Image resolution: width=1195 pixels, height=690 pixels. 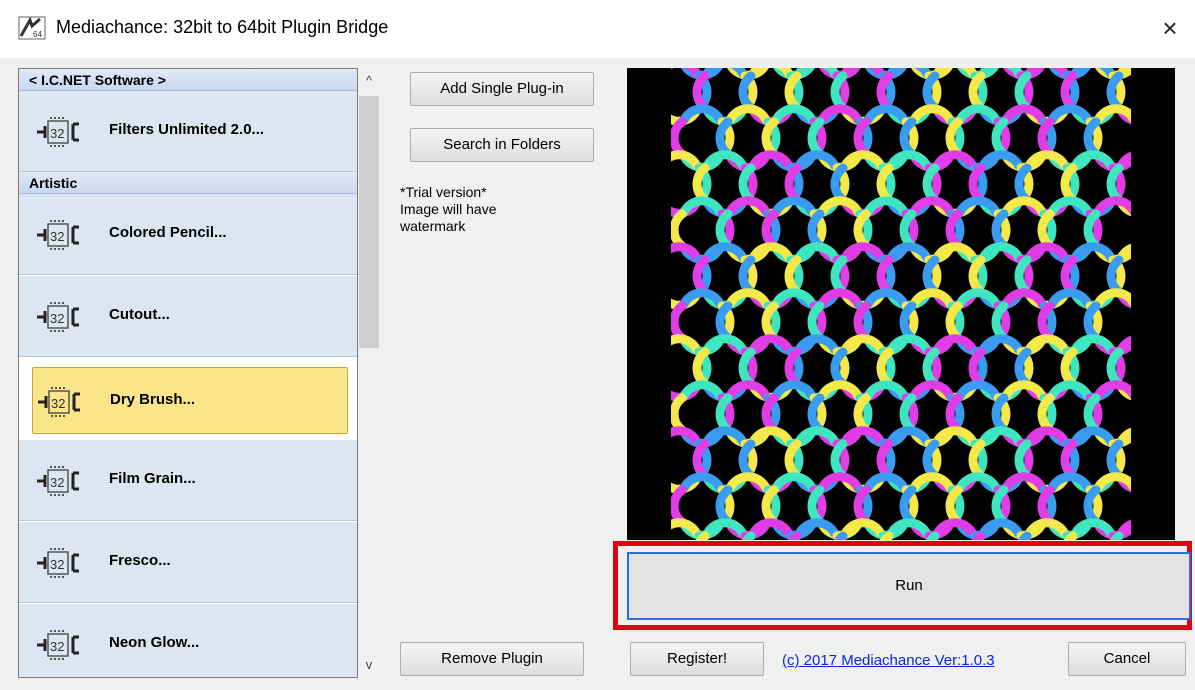 I want to click on search-in-folders-button: Search in Folders, so click(x=502, y=145).